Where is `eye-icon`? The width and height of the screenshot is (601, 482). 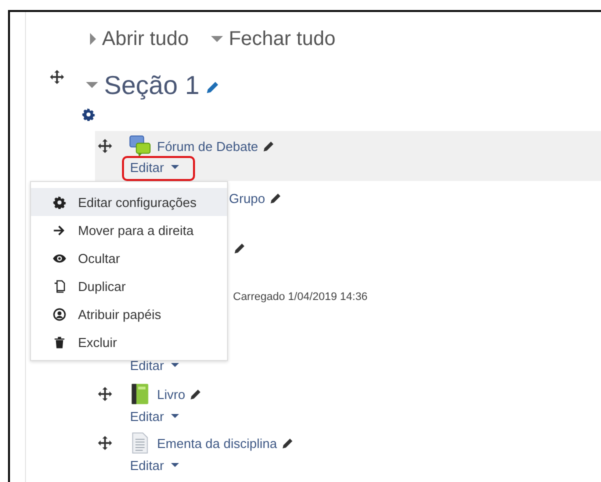 eye-icon is located at coordinates (59, 258).